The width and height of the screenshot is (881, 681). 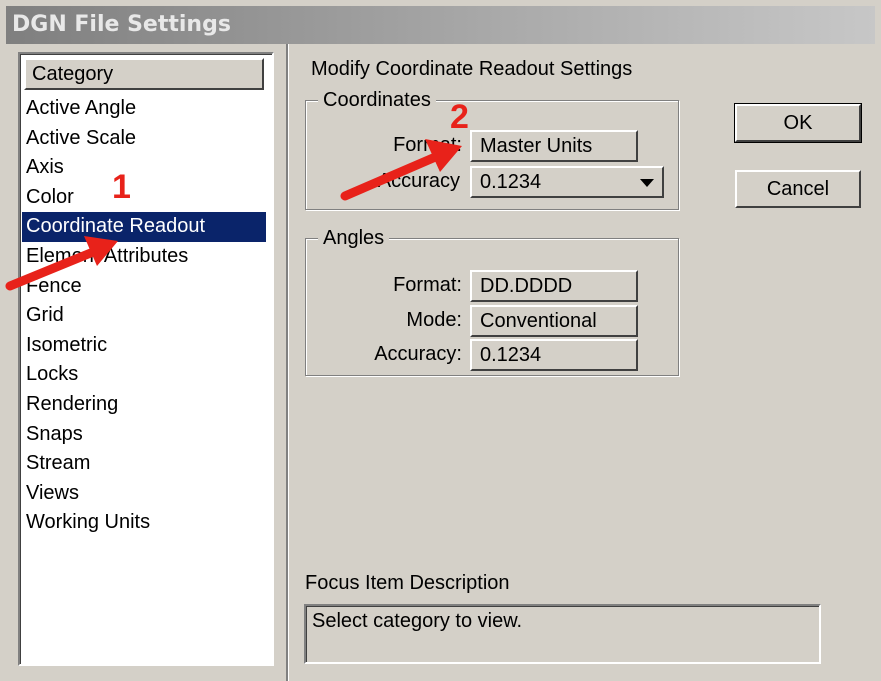 I want to click on coord-format-field: Master Units, so click(x=554, y=146).